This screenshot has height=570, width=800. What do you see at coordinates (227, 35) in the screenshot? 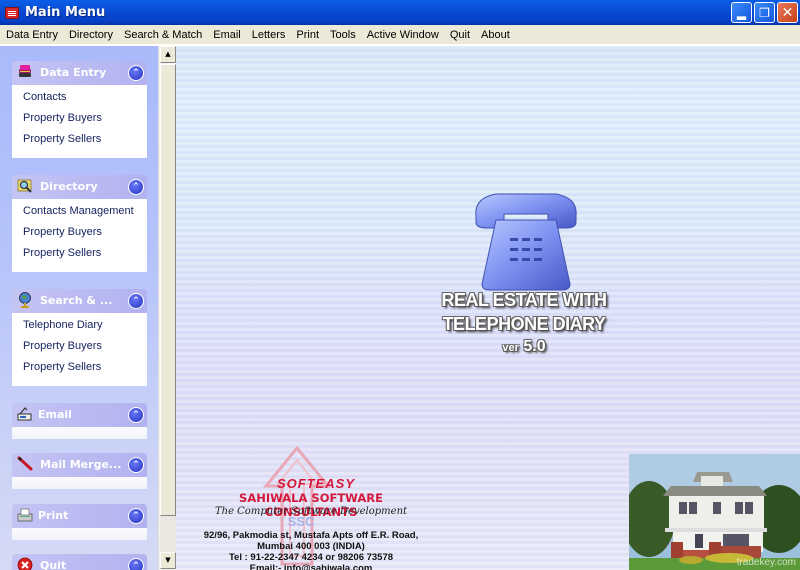
I see `menu-email: Email` at bounding box center [227, 35].